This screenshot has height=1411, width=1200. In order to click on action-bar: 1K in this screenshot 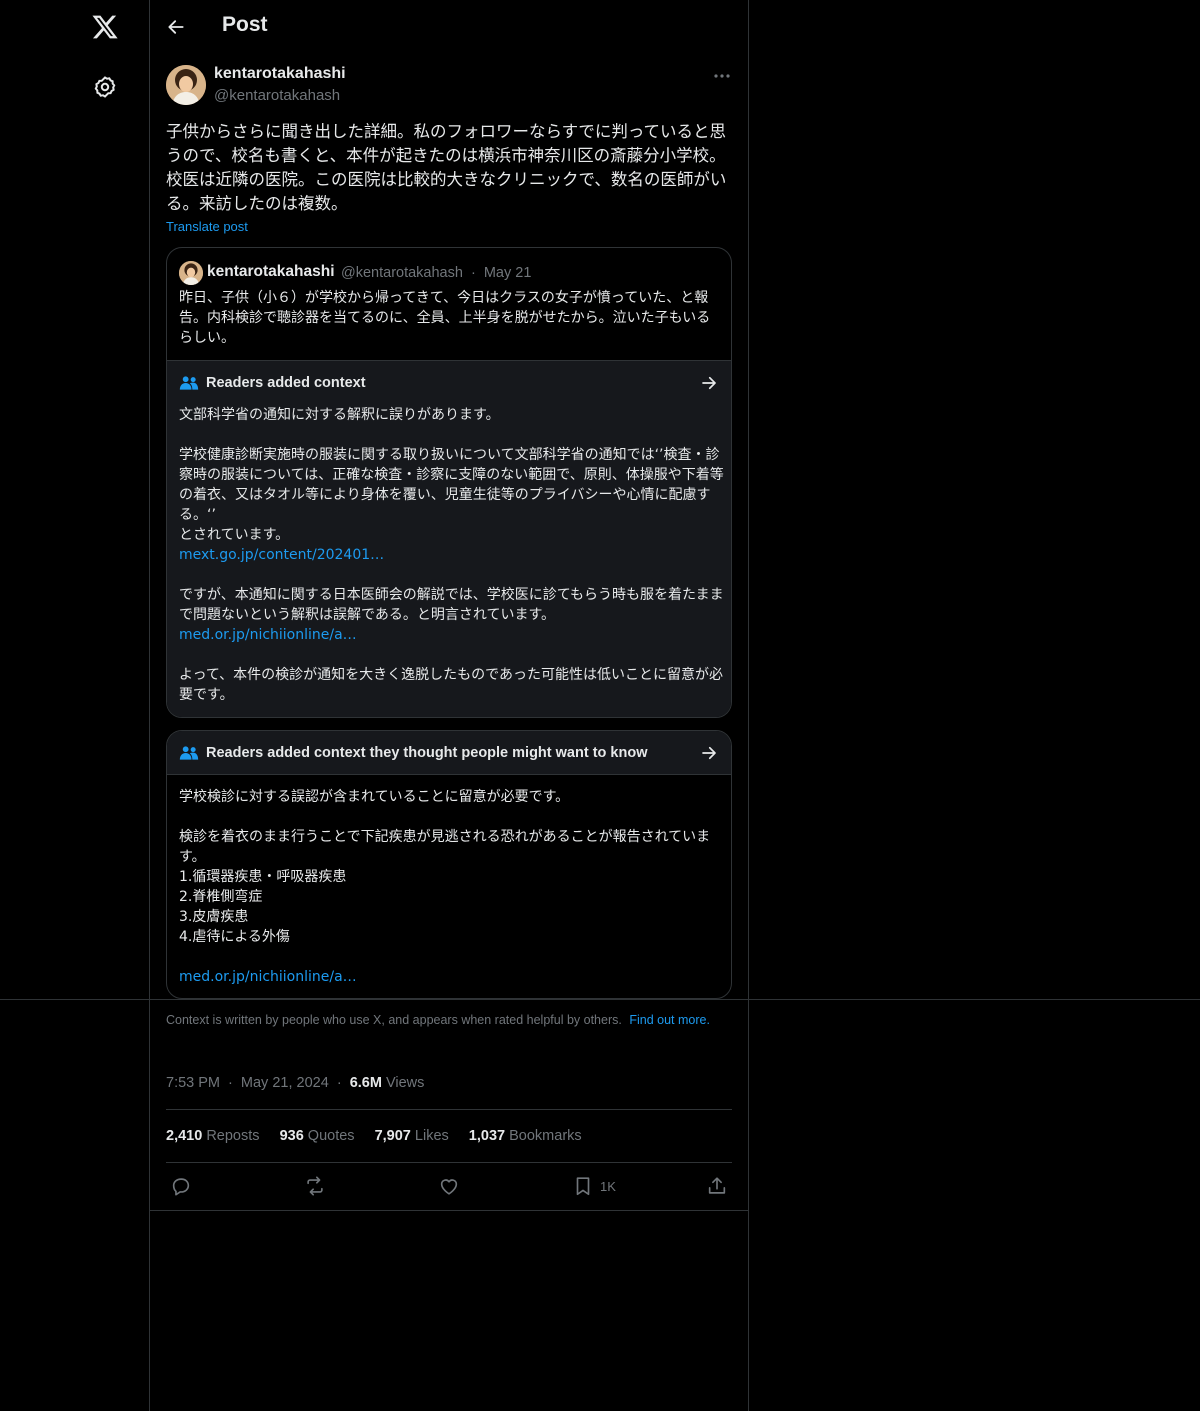, I will do `click(449, 1186)`.